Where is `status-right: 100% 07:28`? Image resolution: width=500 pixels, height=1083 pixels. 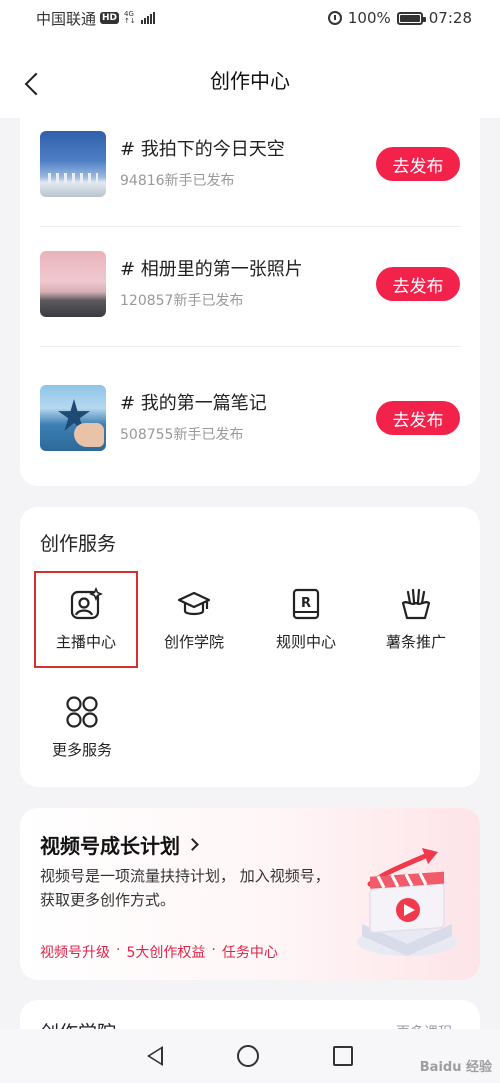
status-right: 100% 07:28 is located at coordinates (399, 18).